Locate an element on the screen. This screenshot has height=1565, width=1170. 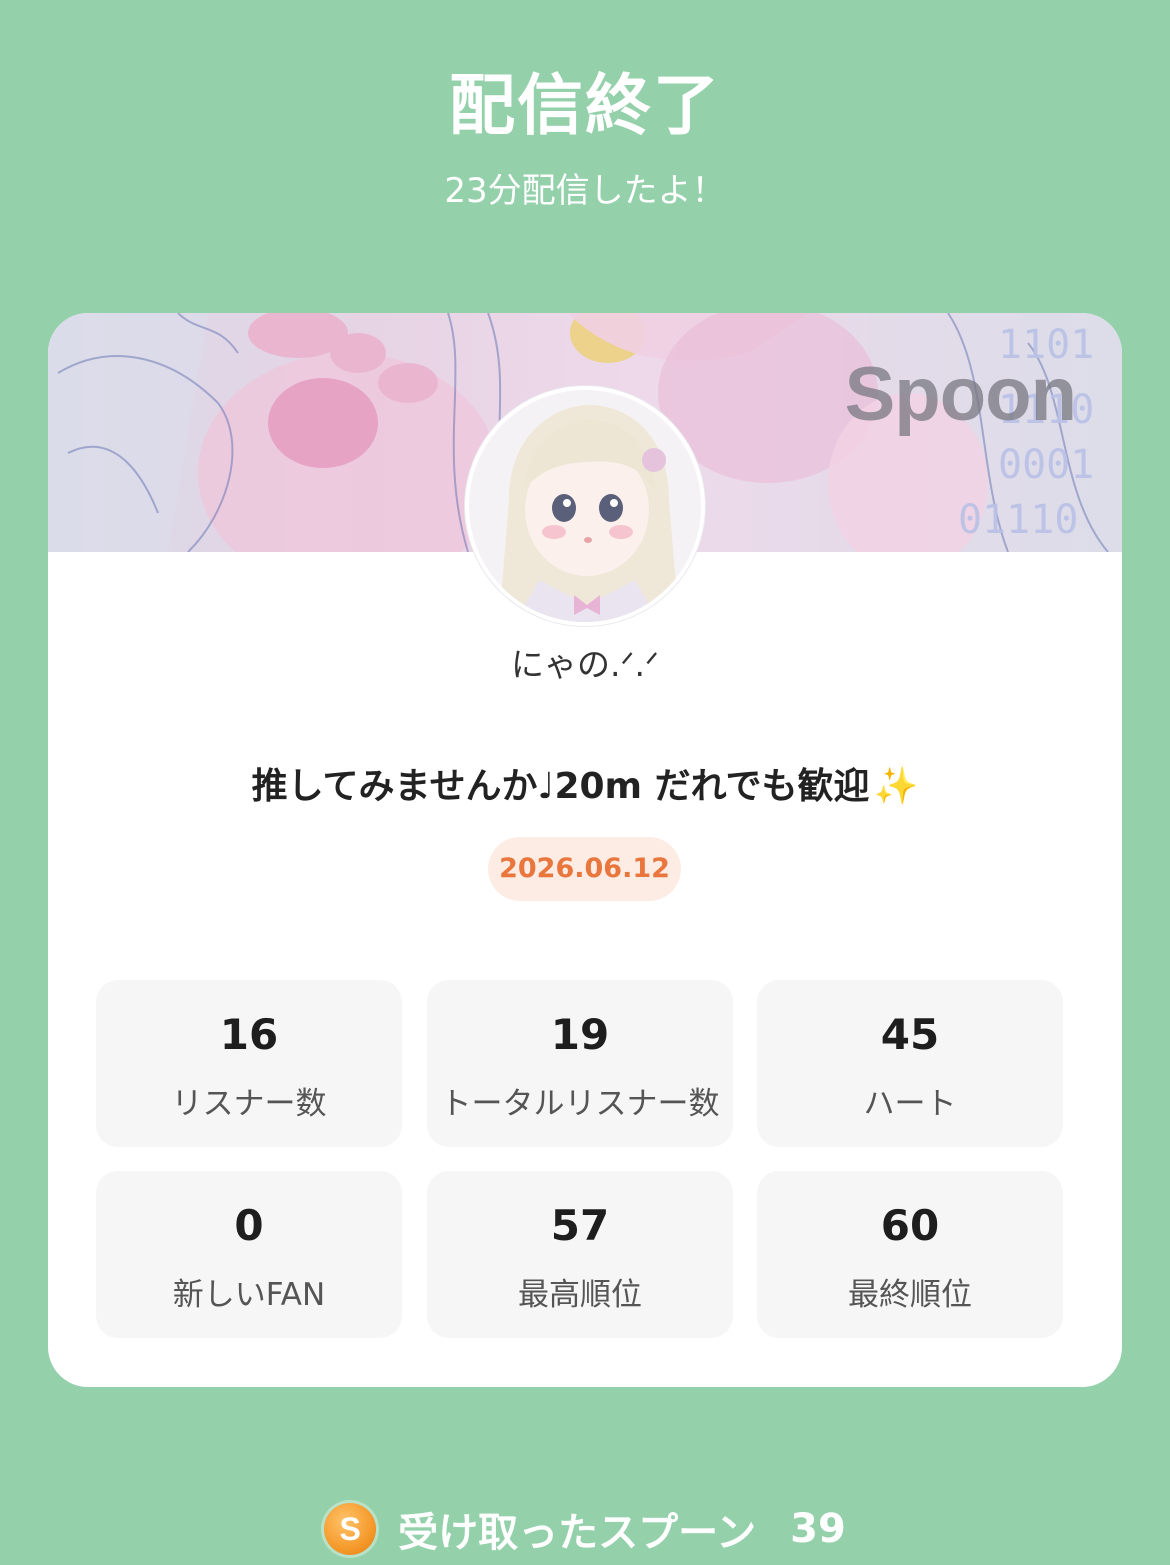
stat-label: 最高順位 is located at coordinates (580, 1295).